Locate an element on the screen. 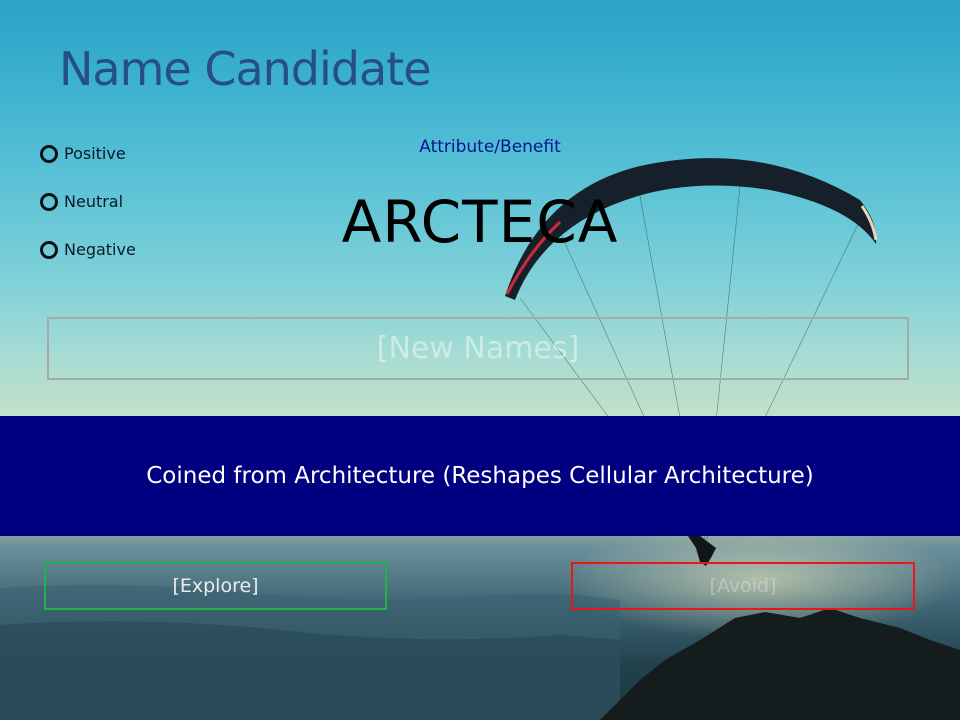  avoid-button: [Avoid] is located at coordinates (743, 586).